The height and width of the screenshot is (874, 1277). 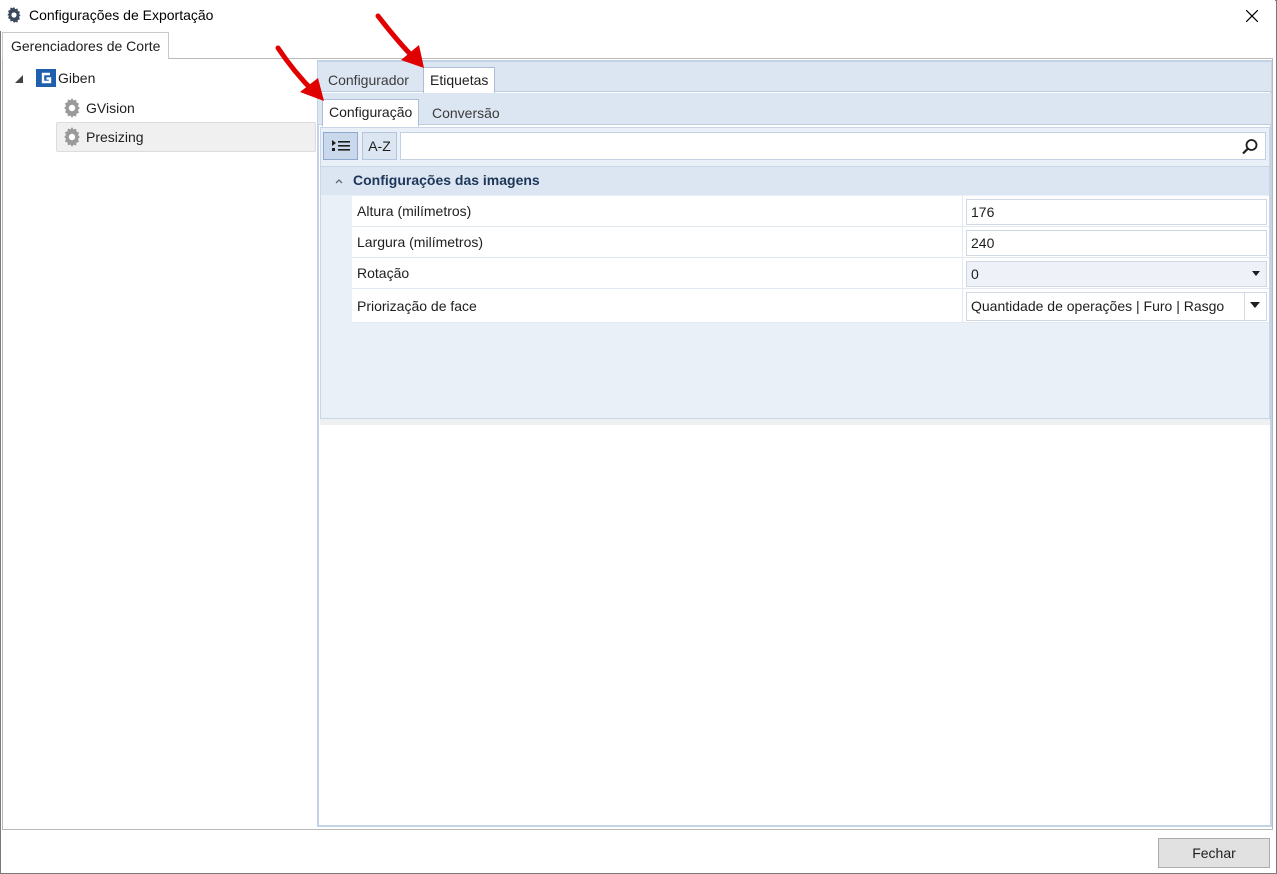 I want to click on property-label: Largura (milímetros), so click(x=420, y=242).